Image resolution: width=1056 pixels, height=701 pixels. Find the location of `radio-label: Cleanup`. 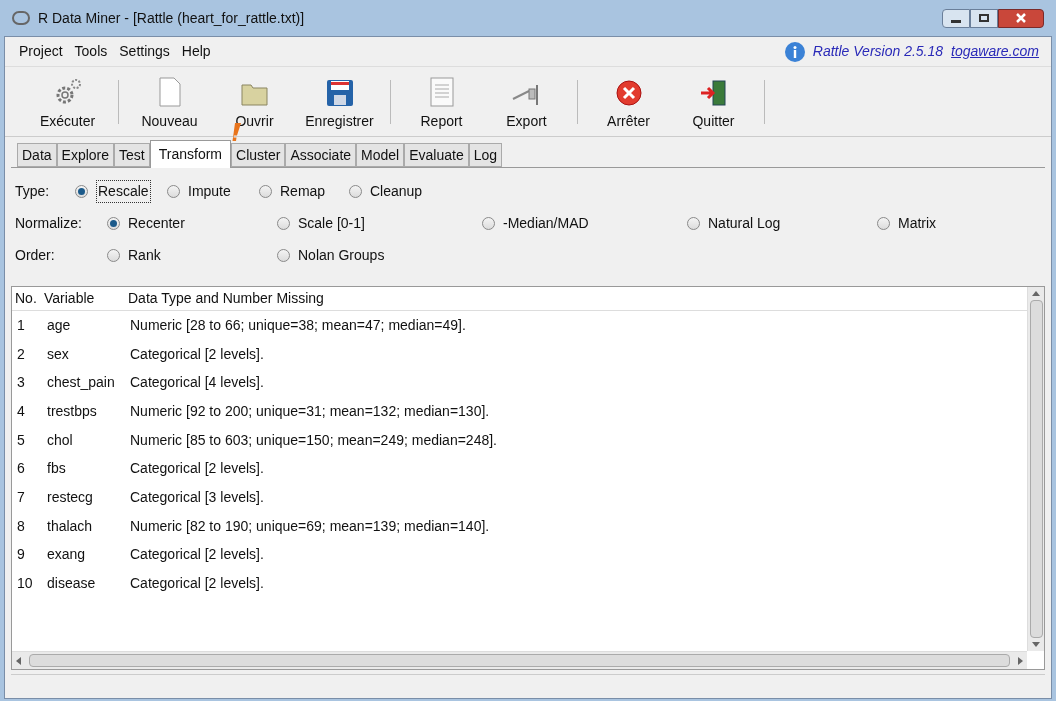

radio-label: Cleanup is located at coordinates (396, 191).